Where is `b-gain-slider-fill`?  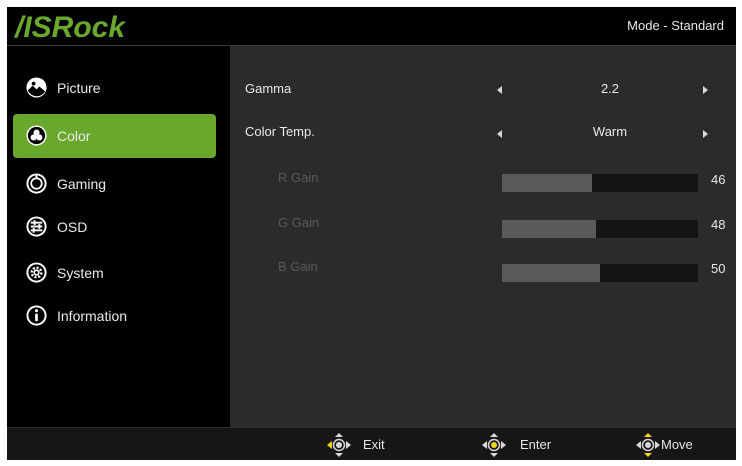 b-gain-slider-fill is located at coordinates (551, 273).